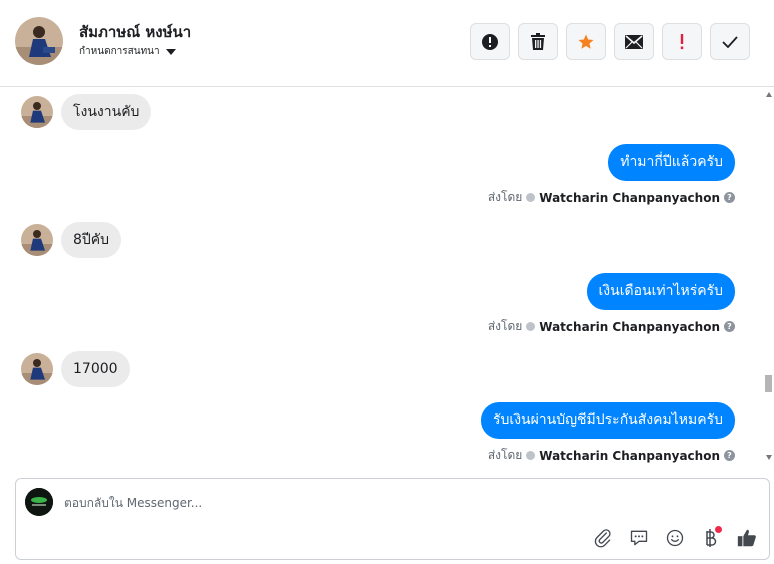 This screenshot has width=774, height=564. What do you see at coordinates (608, 420) in the screenshot?
I see `outgoing-message-bubble: รับเงินผ่านบัญชีมีประกันสังคมไหมครับ` at bounding box center [608, 420].